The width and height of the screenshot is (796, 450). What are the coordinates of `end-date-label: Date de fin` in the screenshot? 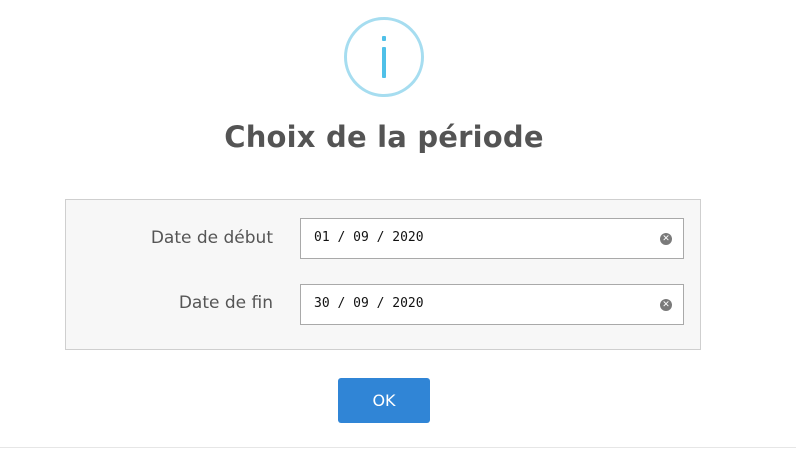 It's located at (225, 303).